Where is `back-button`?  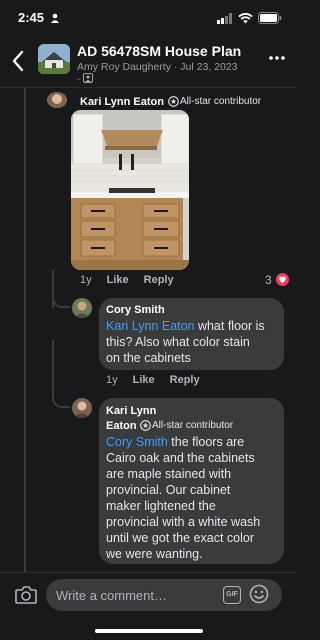 back-button is located at coordinates (19, 61).